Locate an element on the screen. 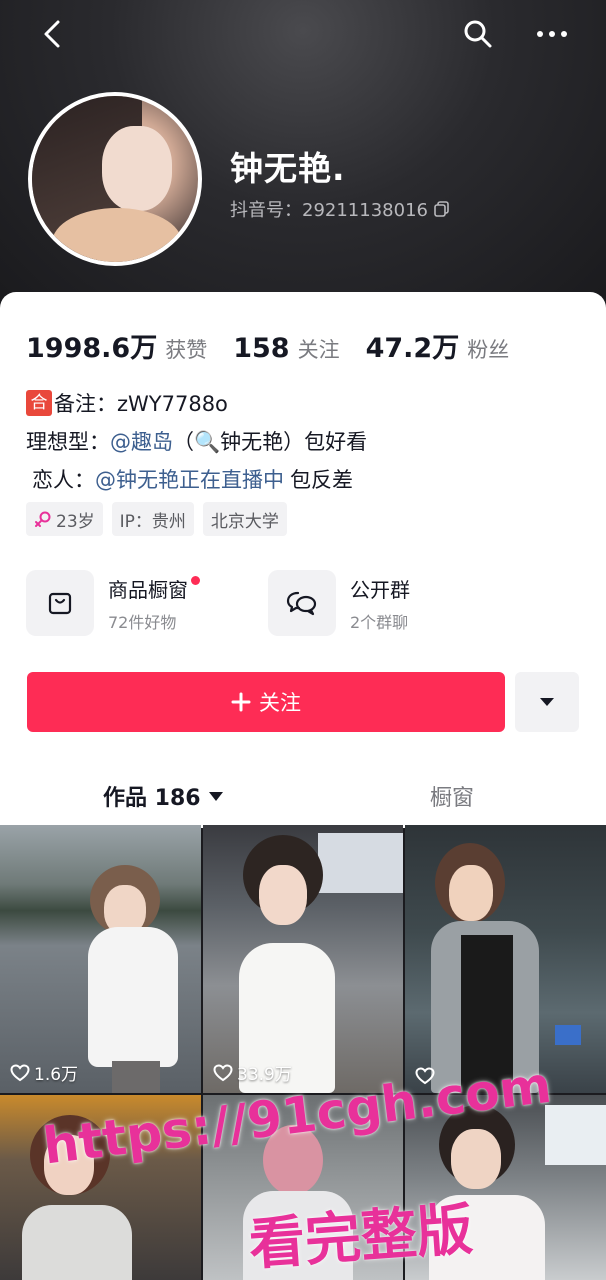 This screenshot has width=606, height=1280. video-thumbnail: 1.6万 is located at coordinates (100, 959).